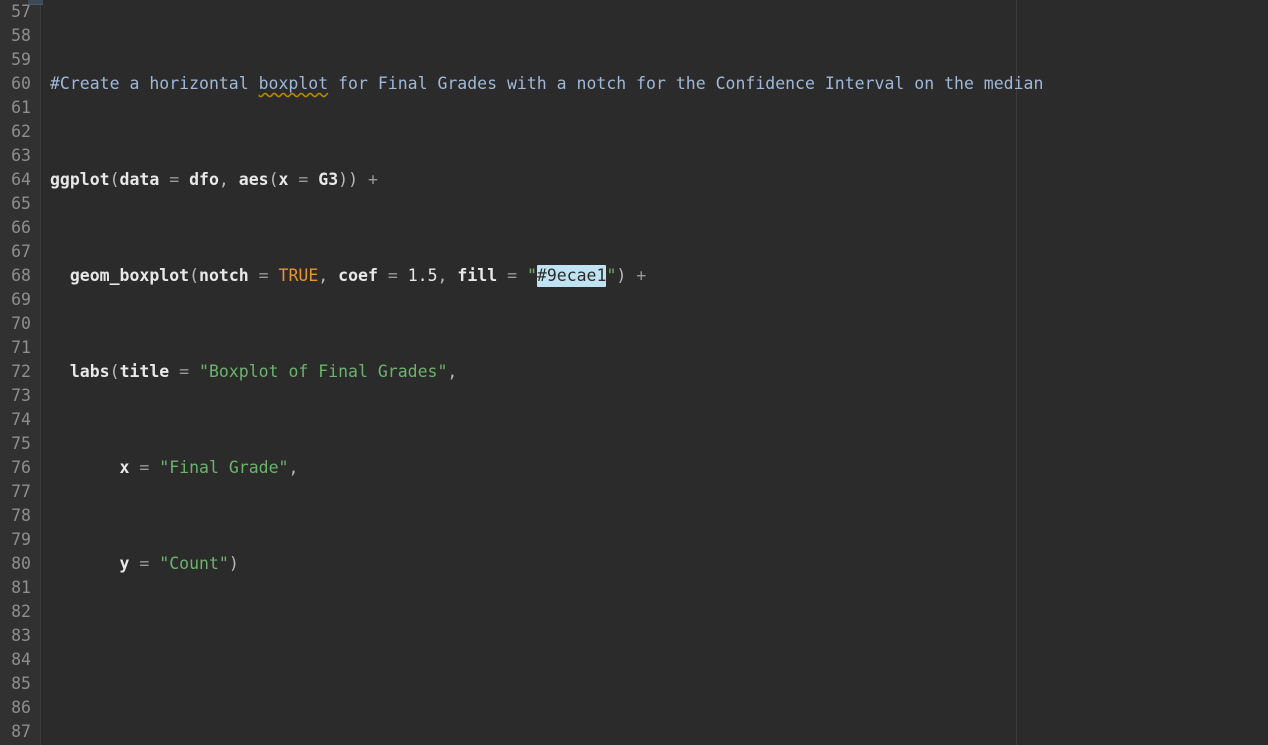  What do you see at coordinates (21, 35) in the screenshot?
I see `line-number: 58` at bounding box center [21, 35].